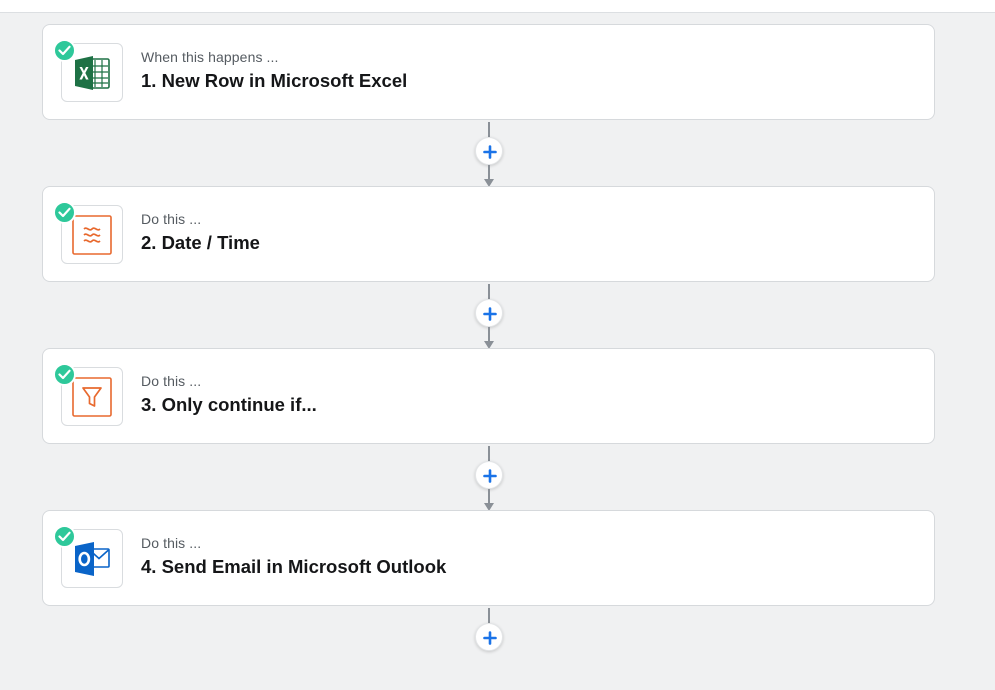 This screenshot has height=690, width=995. What do you see at coordinates (497, 6) in the screenshot?
I see `top-bar` at bounding box center [497, 6].